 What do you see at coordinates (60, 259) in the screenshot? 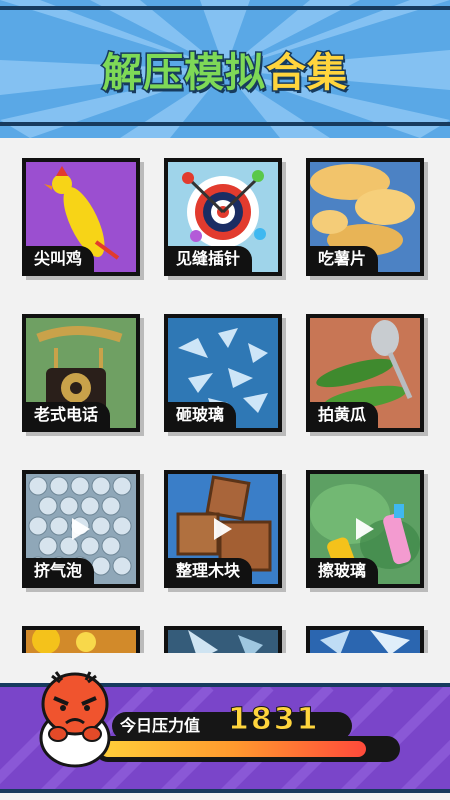
I see `game-label: 尖叫鸡` at bounding box center [60, 259].